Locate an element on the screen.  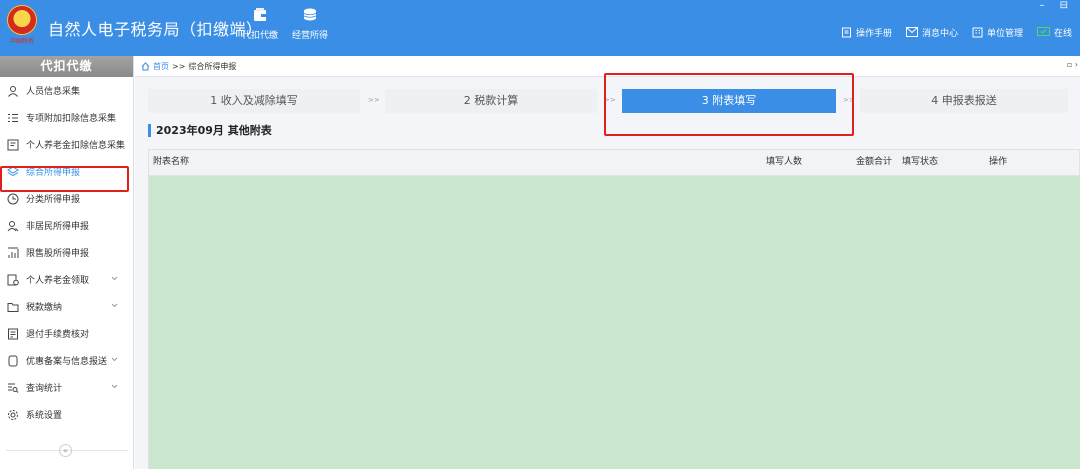
topnav-label: 经营所得 is located at coordinates (309, 36).